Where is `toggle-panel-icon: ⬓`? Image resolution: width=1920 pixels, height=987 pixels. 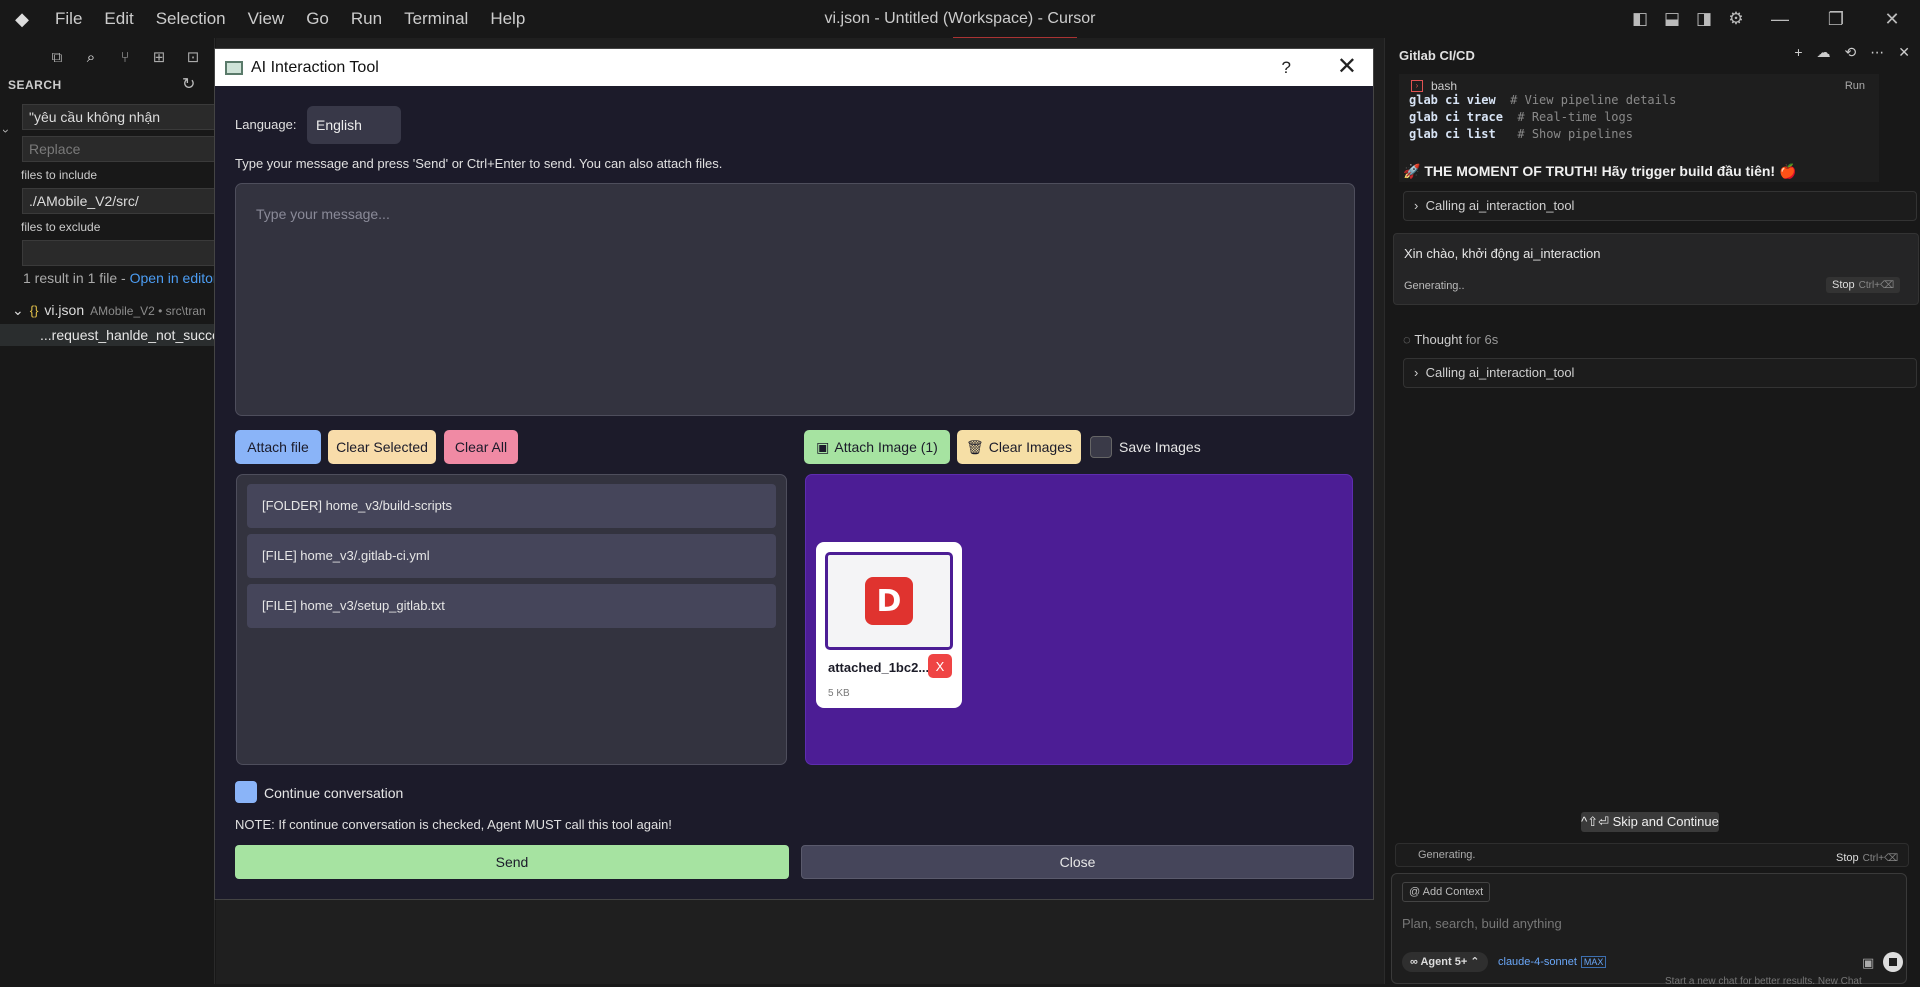 toggle-panel-icon: ⬓ is located at coordinates (1672, 19).